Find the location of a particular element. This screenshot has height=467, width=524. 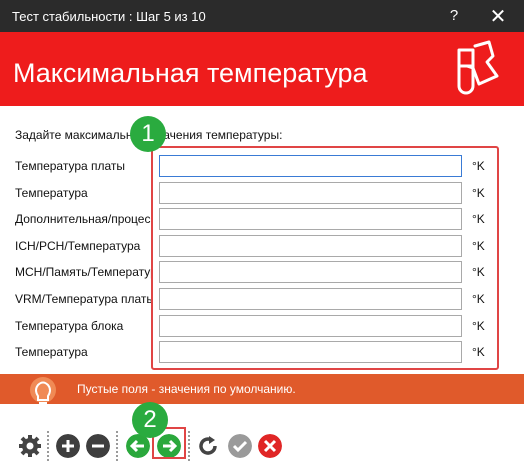

title-bar: Тест стабильности : Шаг 5 из 10 ? ✕ is located at coordinates (262, 16).